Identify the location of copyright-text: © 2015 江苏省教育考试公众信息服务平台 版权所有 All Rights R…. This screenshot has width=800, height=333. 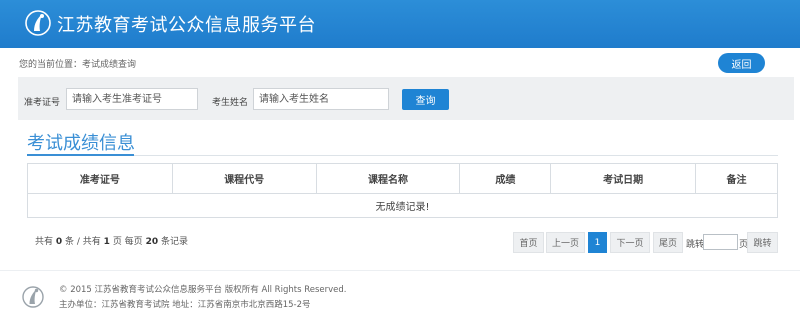
(203, 290).